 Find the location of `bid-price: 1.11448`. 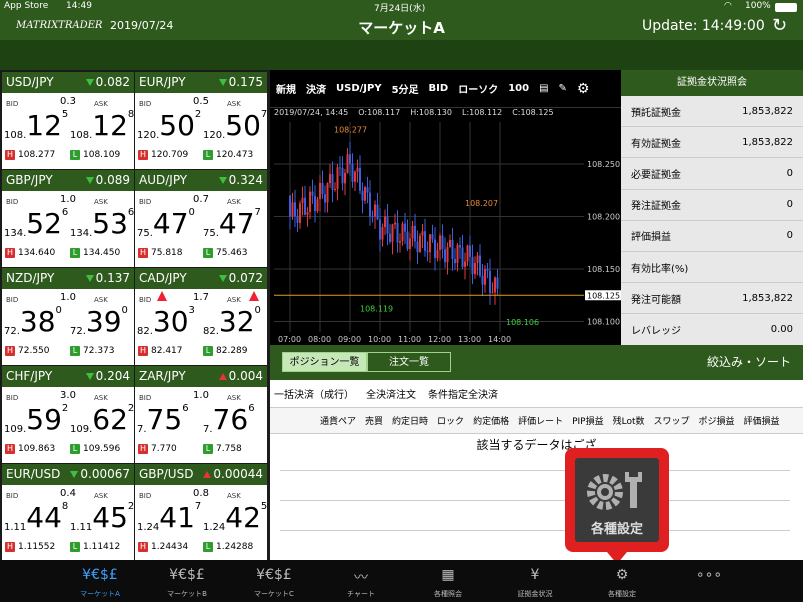

bid-price: 1.11448 is located at coordinates (36, 519).